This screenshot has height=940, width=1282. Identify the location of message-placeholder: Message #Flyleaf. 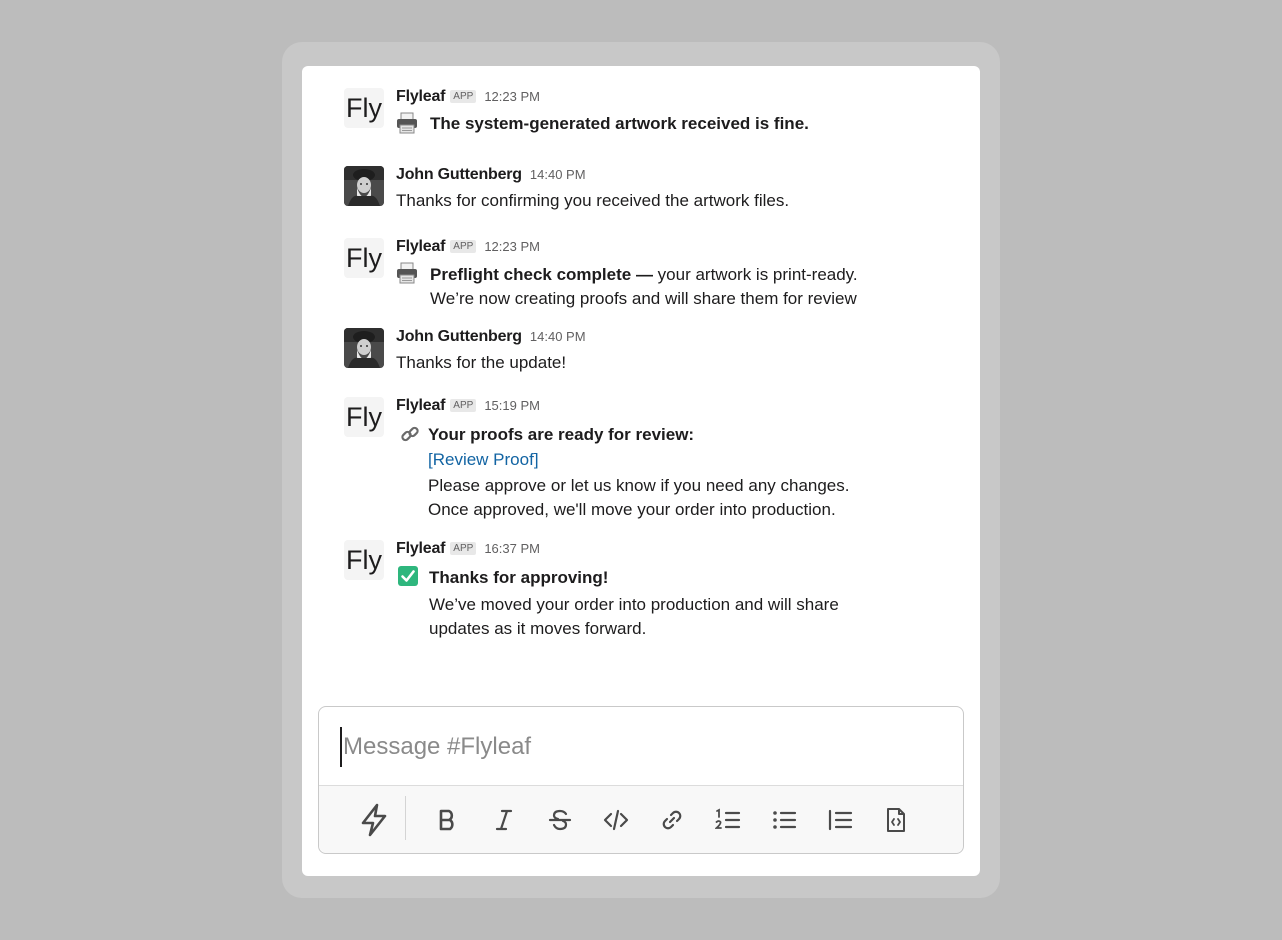
(437, 746).